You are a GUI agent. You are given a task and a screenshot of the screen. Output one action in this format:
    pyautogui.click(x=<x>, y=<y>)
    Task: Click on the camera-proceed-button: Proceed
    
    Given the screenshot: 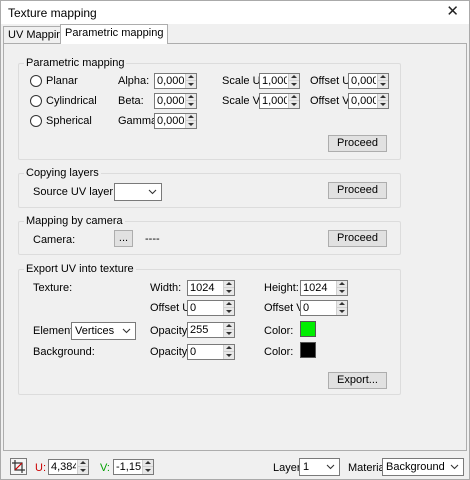 What is the action you would take?
    pyautogui.click(x=357, y=238)
    